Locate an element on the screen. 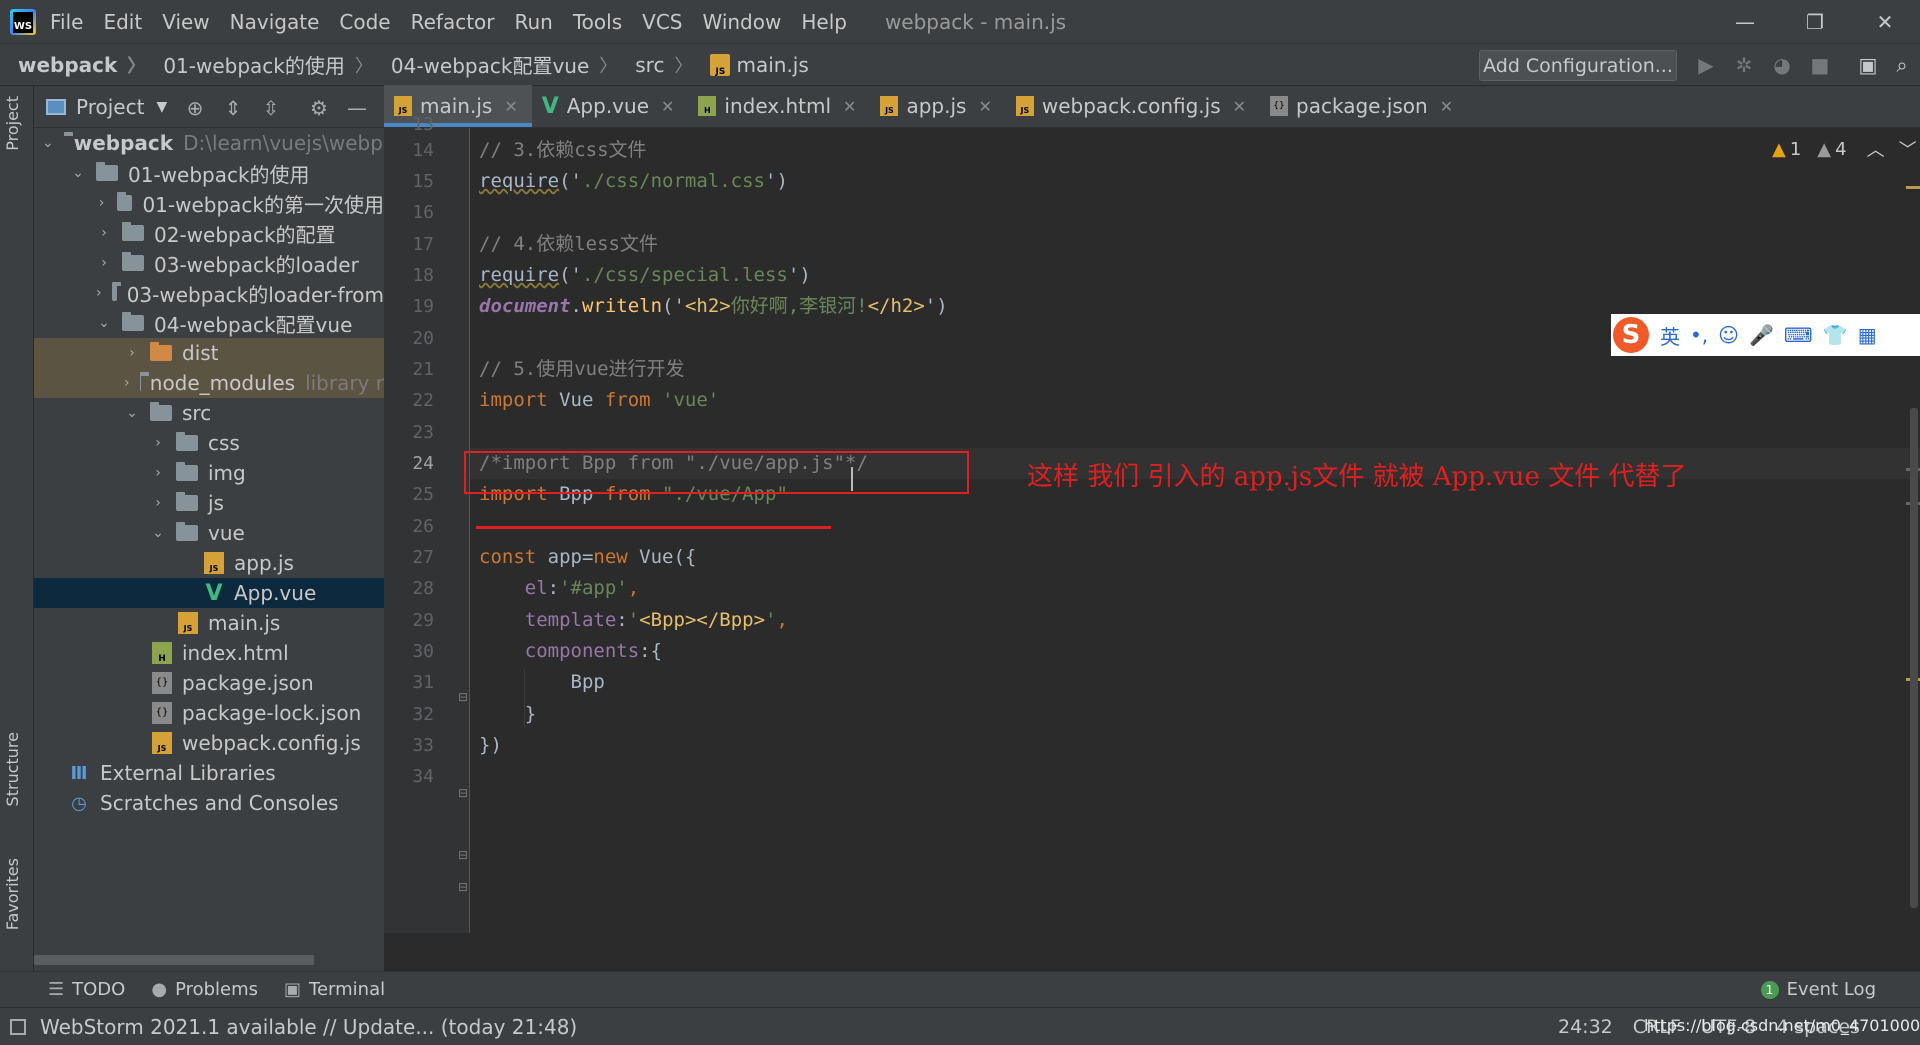  menu-help: Help is located at coordinates (824, 22).